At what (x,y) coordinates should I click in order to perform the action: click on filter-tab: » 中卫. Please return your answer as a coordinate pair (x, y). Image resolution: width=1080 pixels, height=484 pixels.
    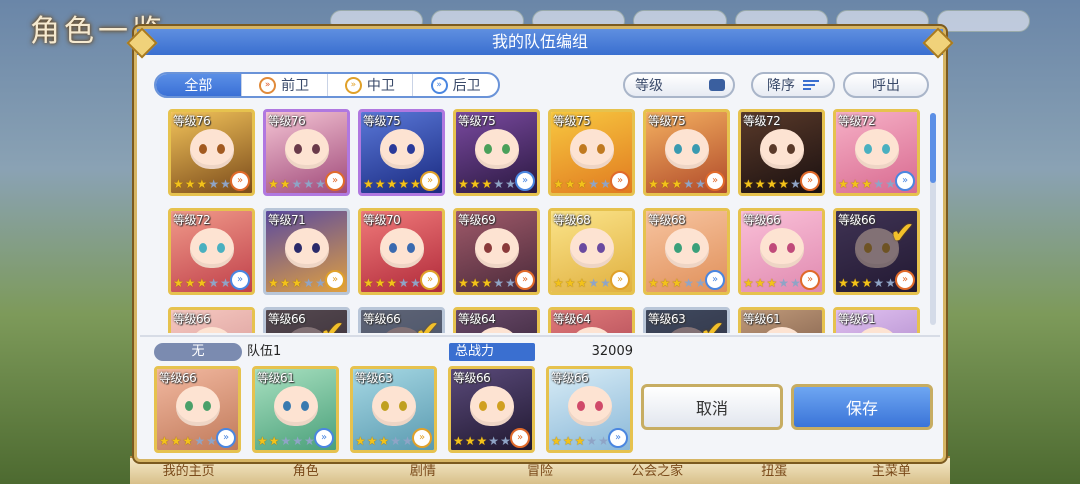
    Looking at the image, I should click on (369, 85).